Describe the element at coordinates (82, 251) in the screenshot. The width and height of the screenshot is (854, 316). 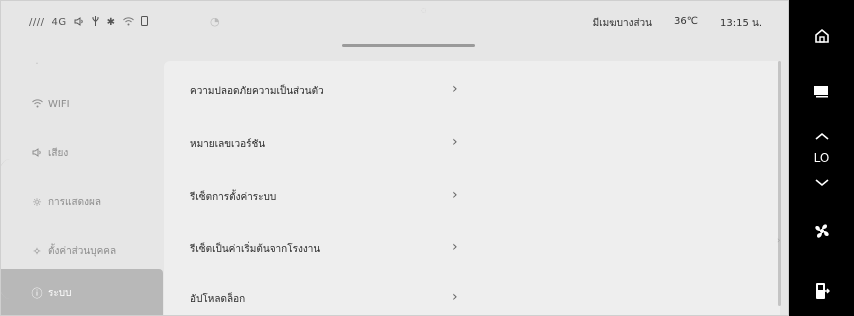
I see `sidebar-item-label: ตั้งค่าส่วนบุคคล` at that location.